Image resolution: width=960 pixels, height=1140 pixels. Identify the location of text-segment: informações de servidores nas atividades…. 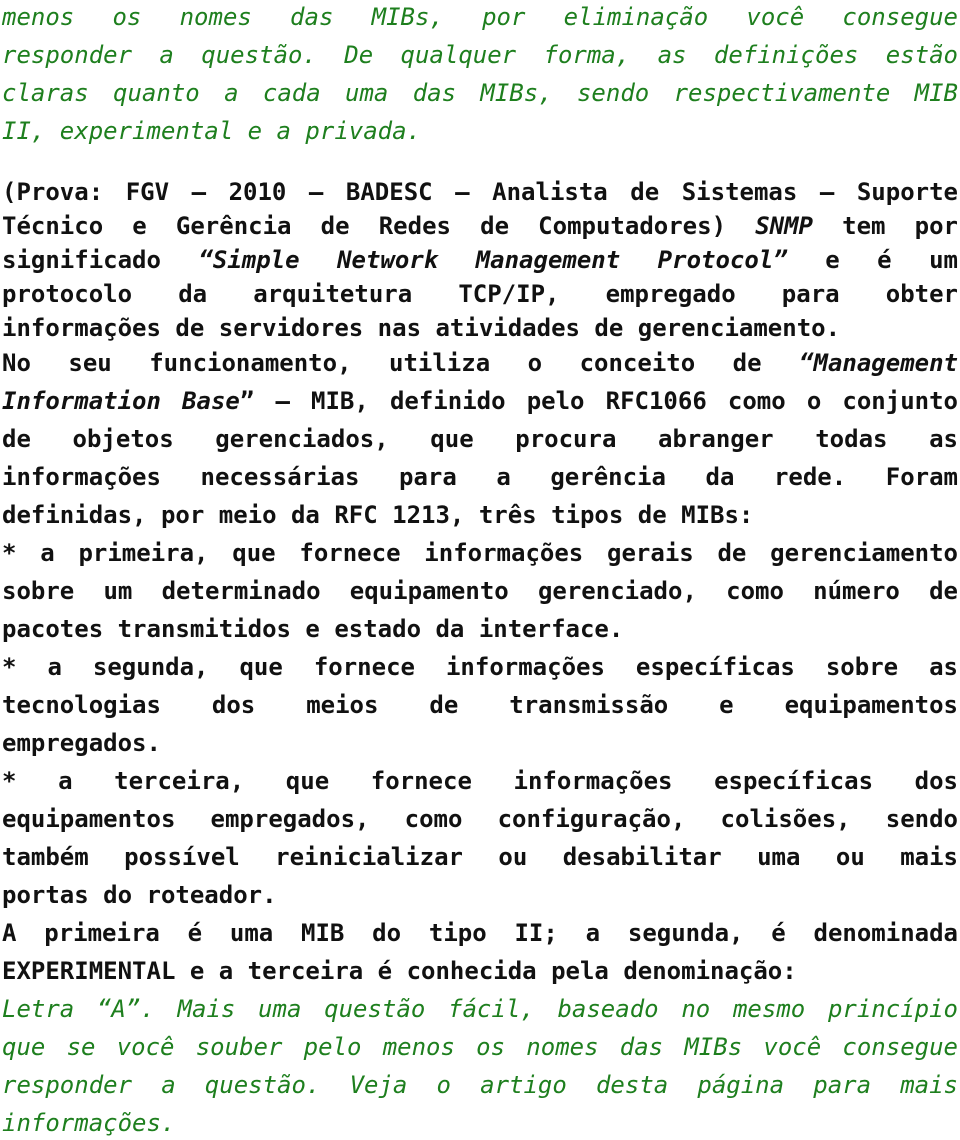
(421, 328).